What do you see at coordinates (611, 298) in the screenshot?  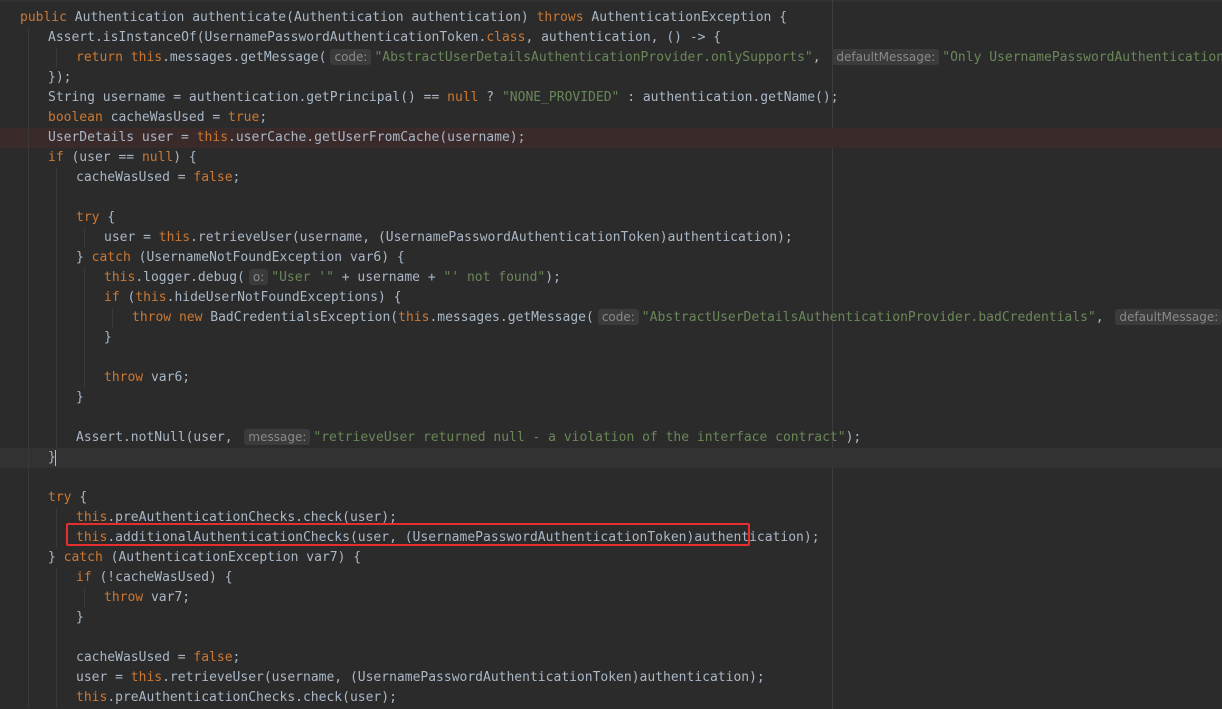 I see `code-line: if (this.hideUserNotFoundExceptions) {` at bounding box center [611, 298].